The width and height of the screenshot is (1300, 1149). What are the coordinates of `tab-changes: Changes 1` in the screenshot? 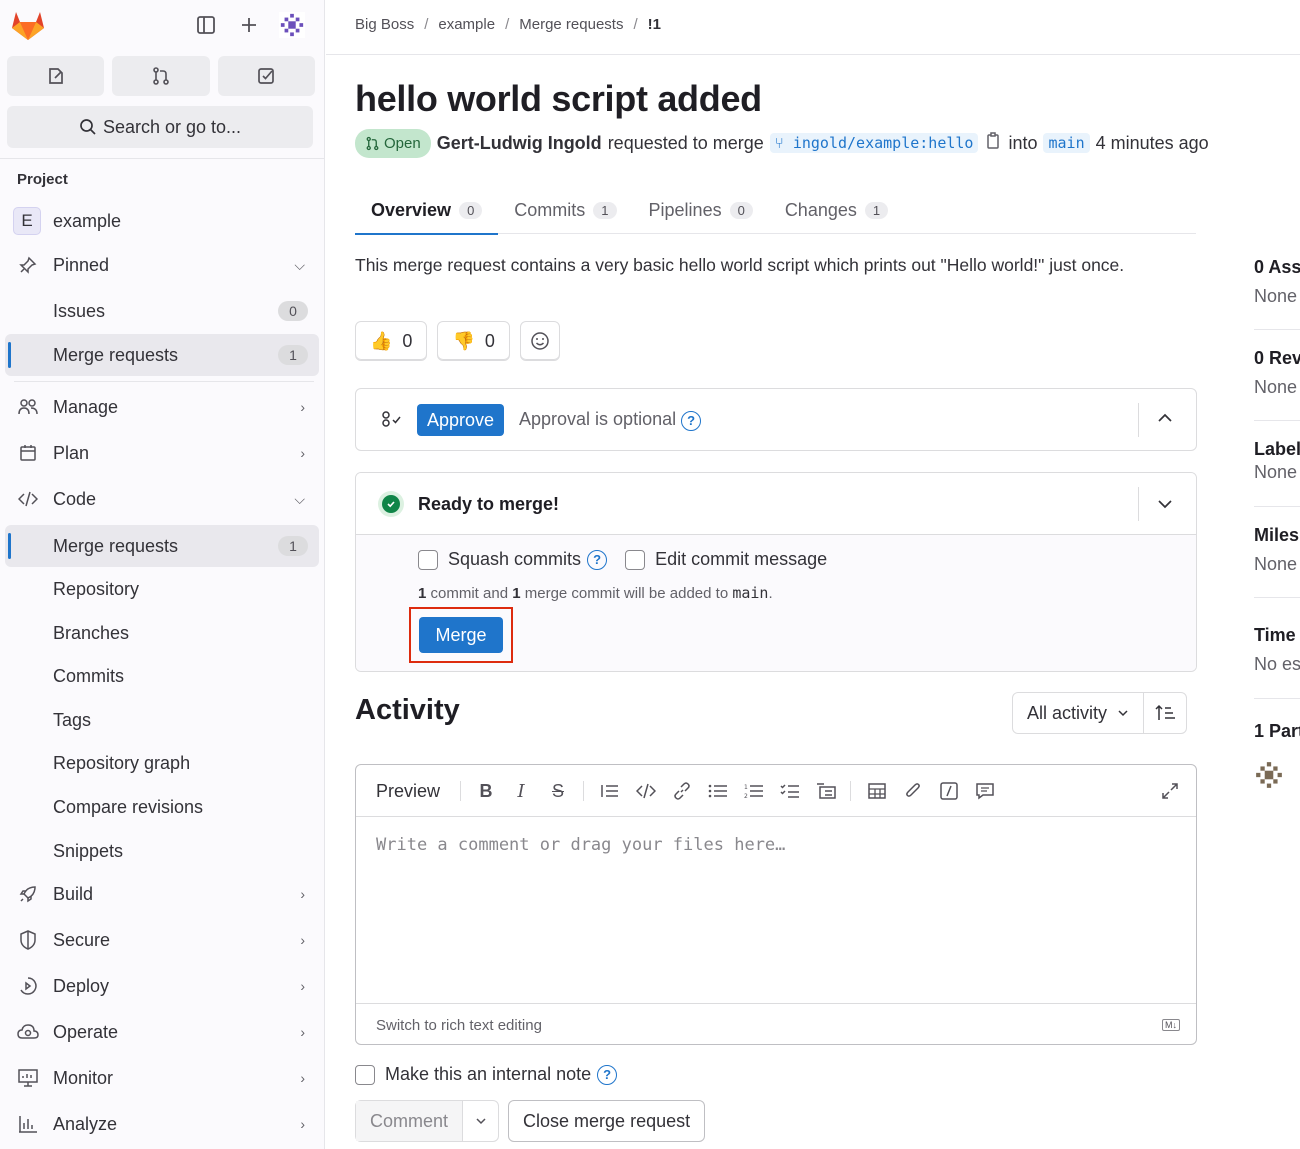 It's located at (836, 210).